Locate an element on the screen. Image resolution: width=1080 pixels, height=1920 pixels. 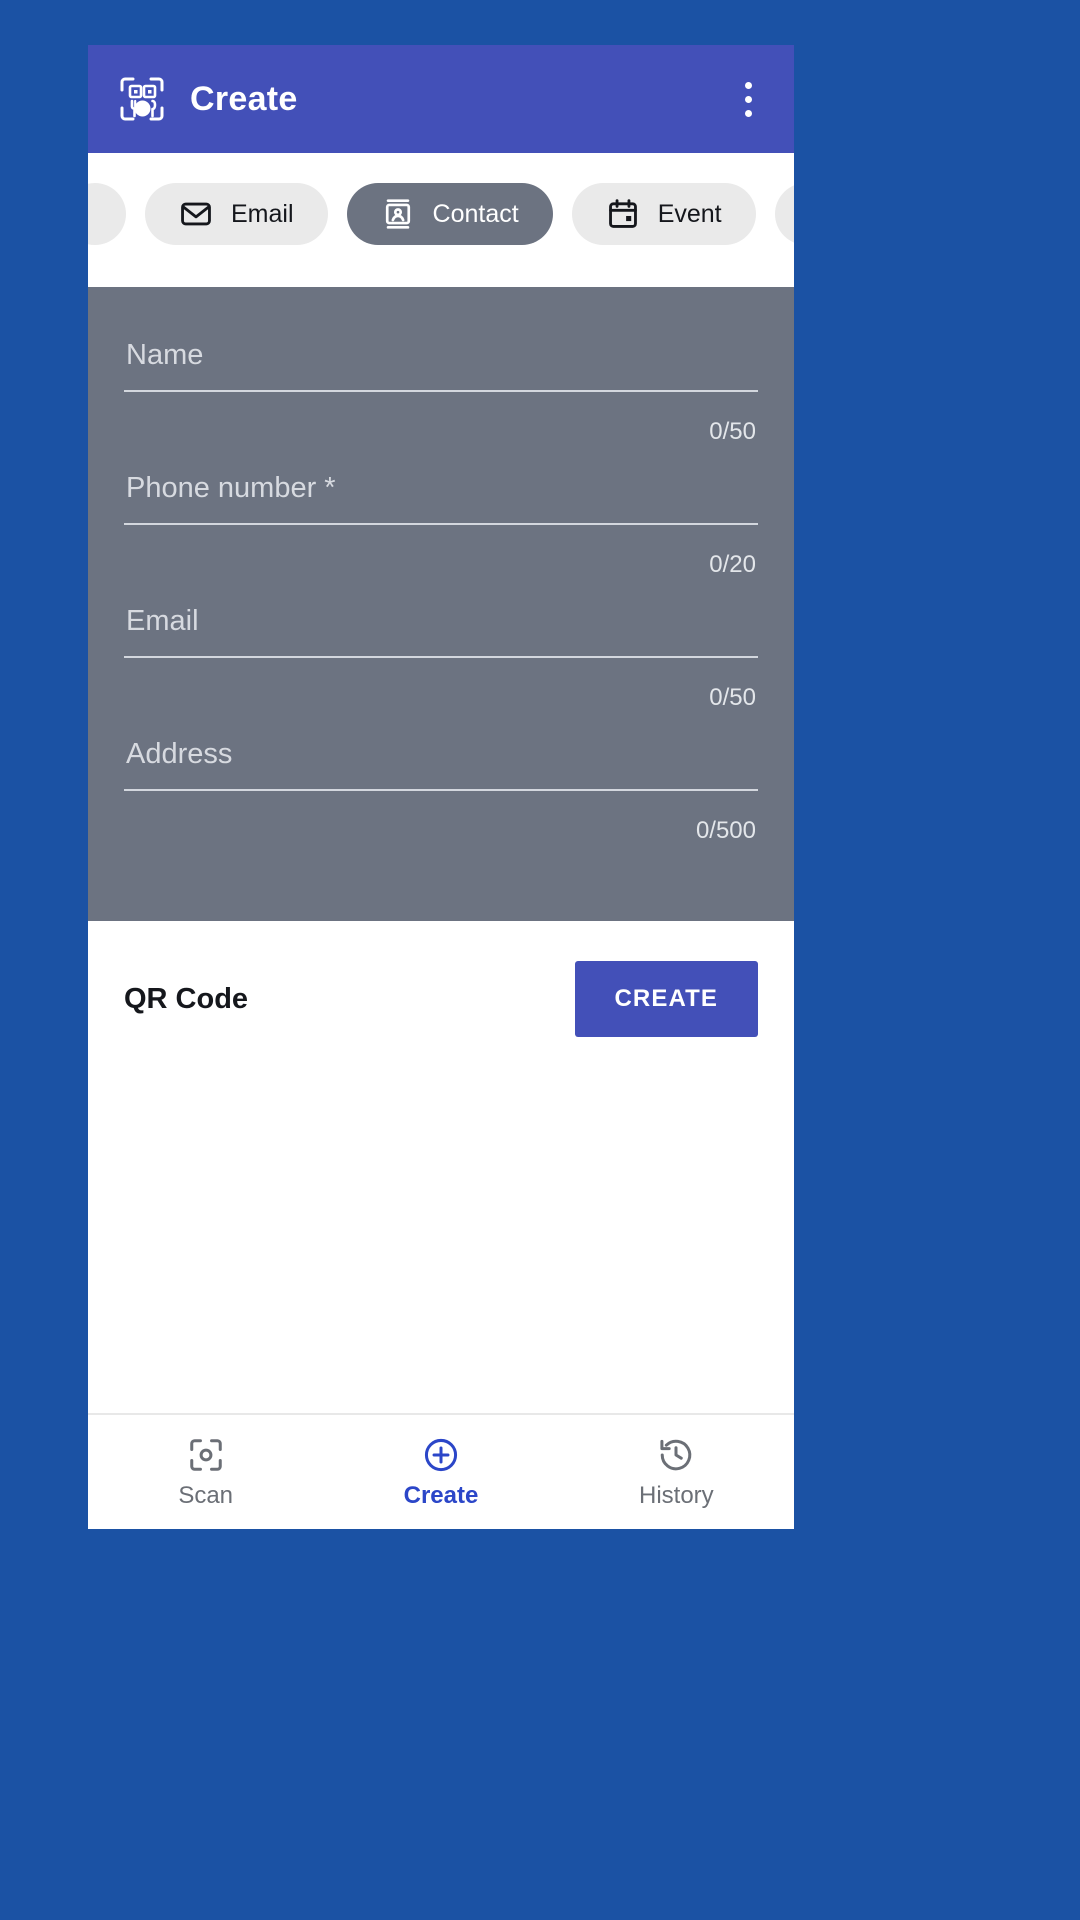
tab-chip-email: Email is located at coordinates (236, 214).